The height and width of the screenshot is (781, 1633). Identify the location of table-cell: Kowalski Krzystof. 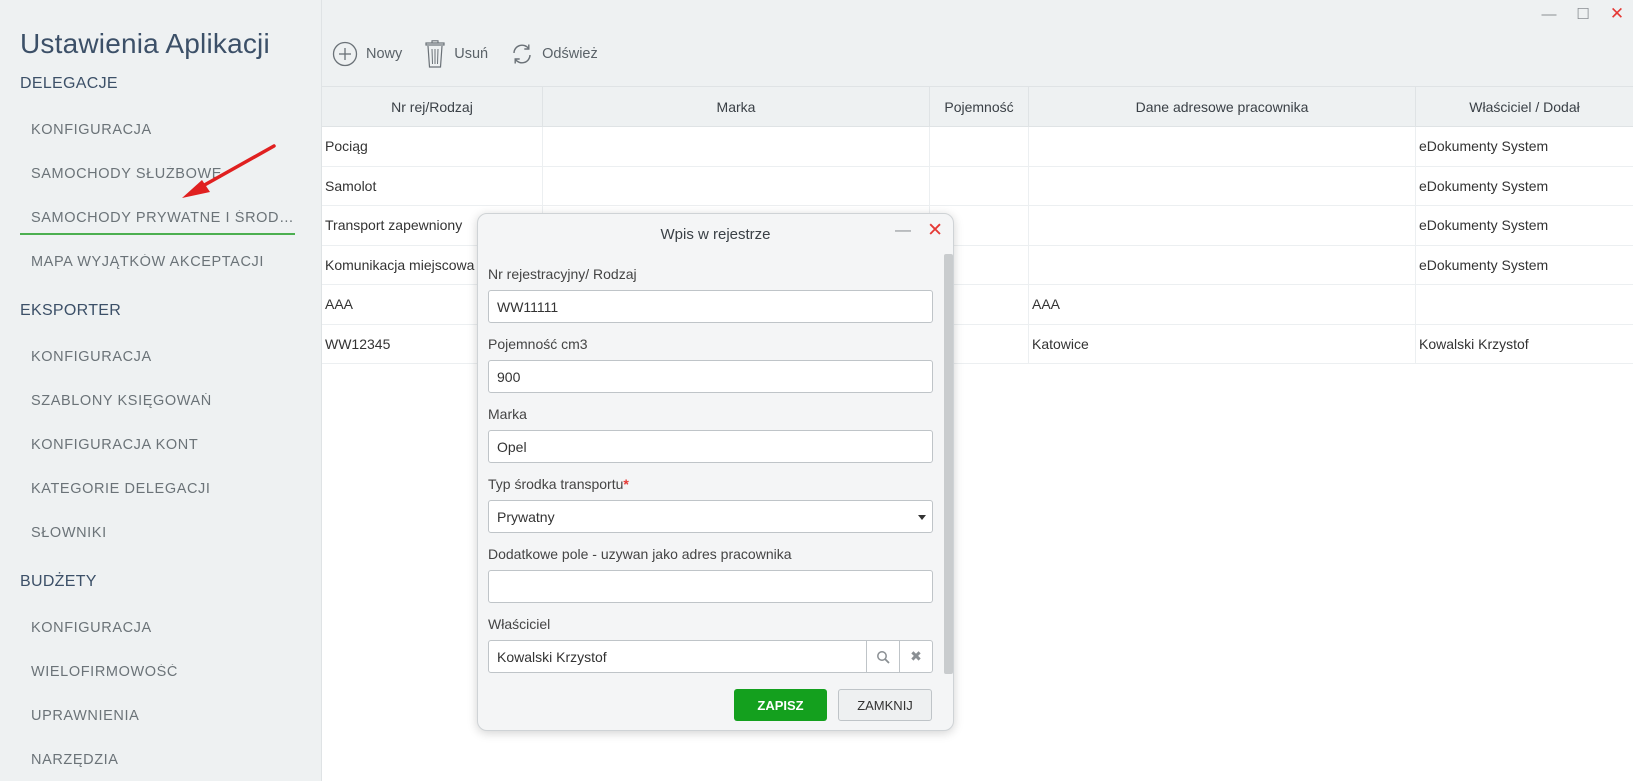
(1474, 343).